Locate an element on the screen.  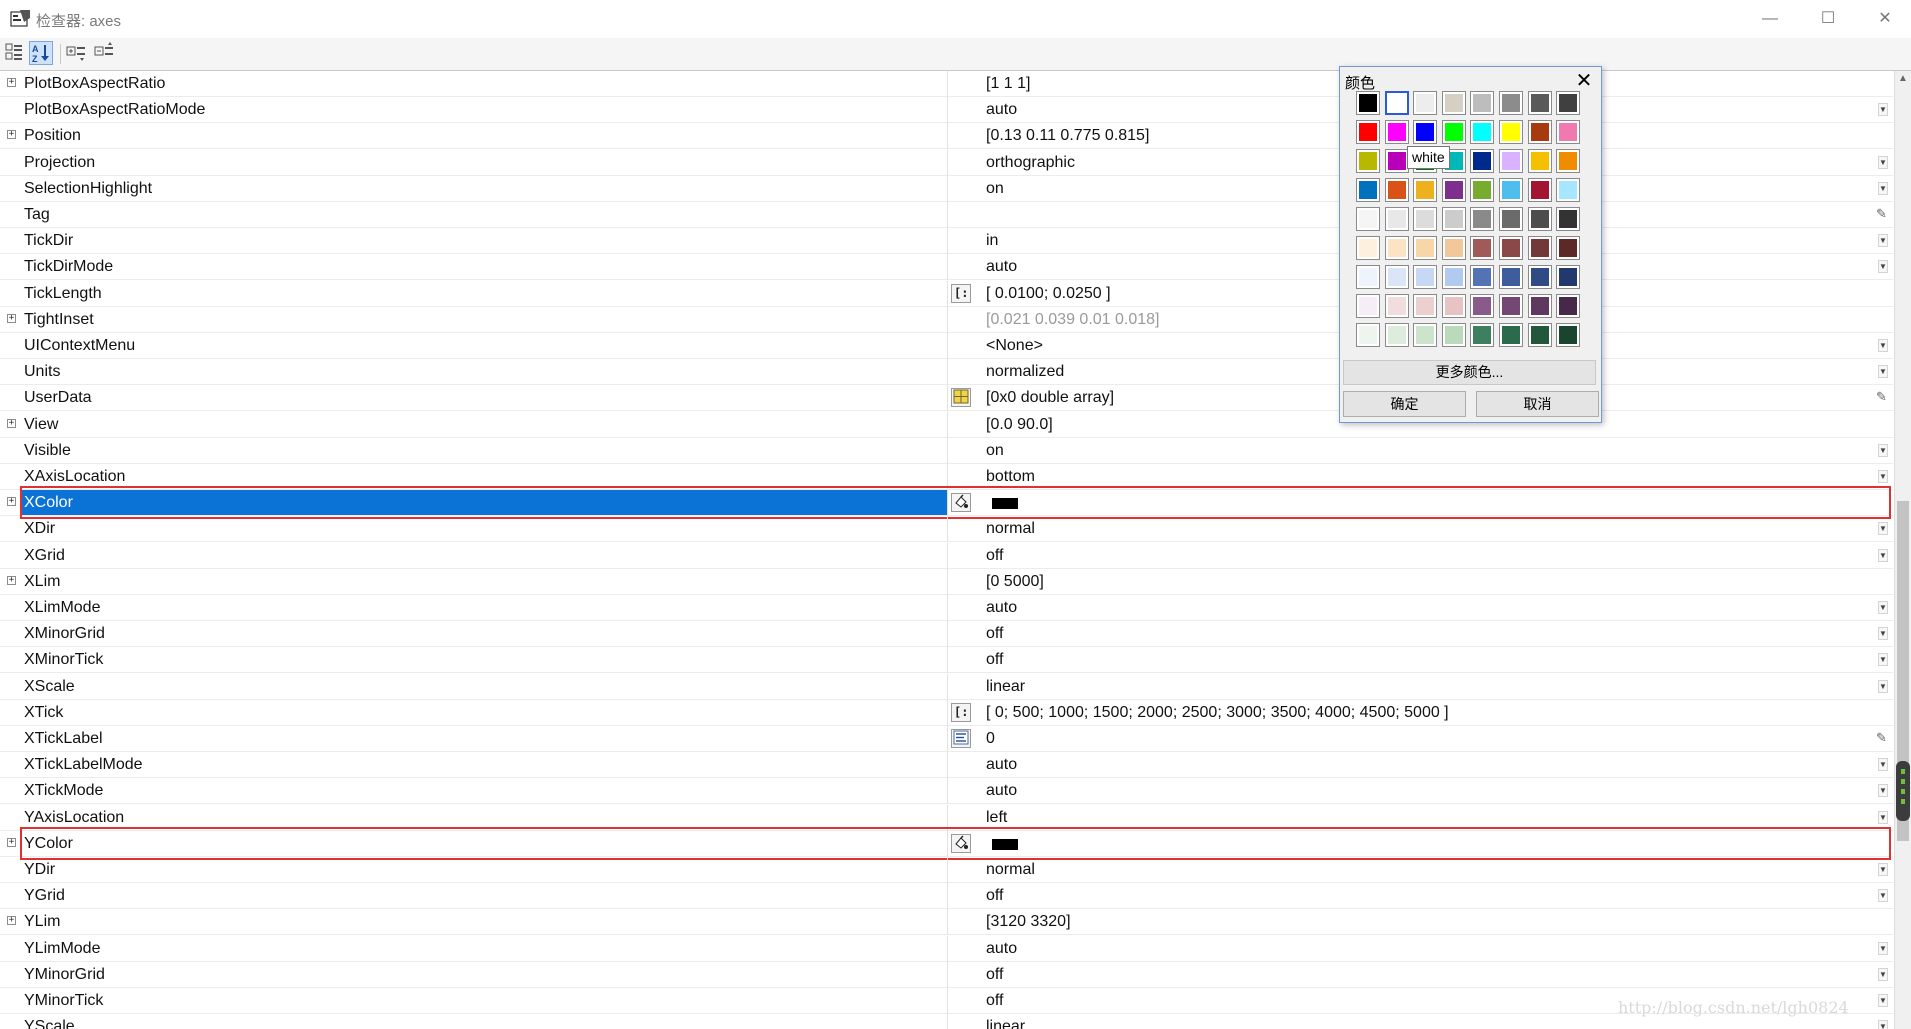
pencil-icon: ✎ is located at coordinates (1881, 738).